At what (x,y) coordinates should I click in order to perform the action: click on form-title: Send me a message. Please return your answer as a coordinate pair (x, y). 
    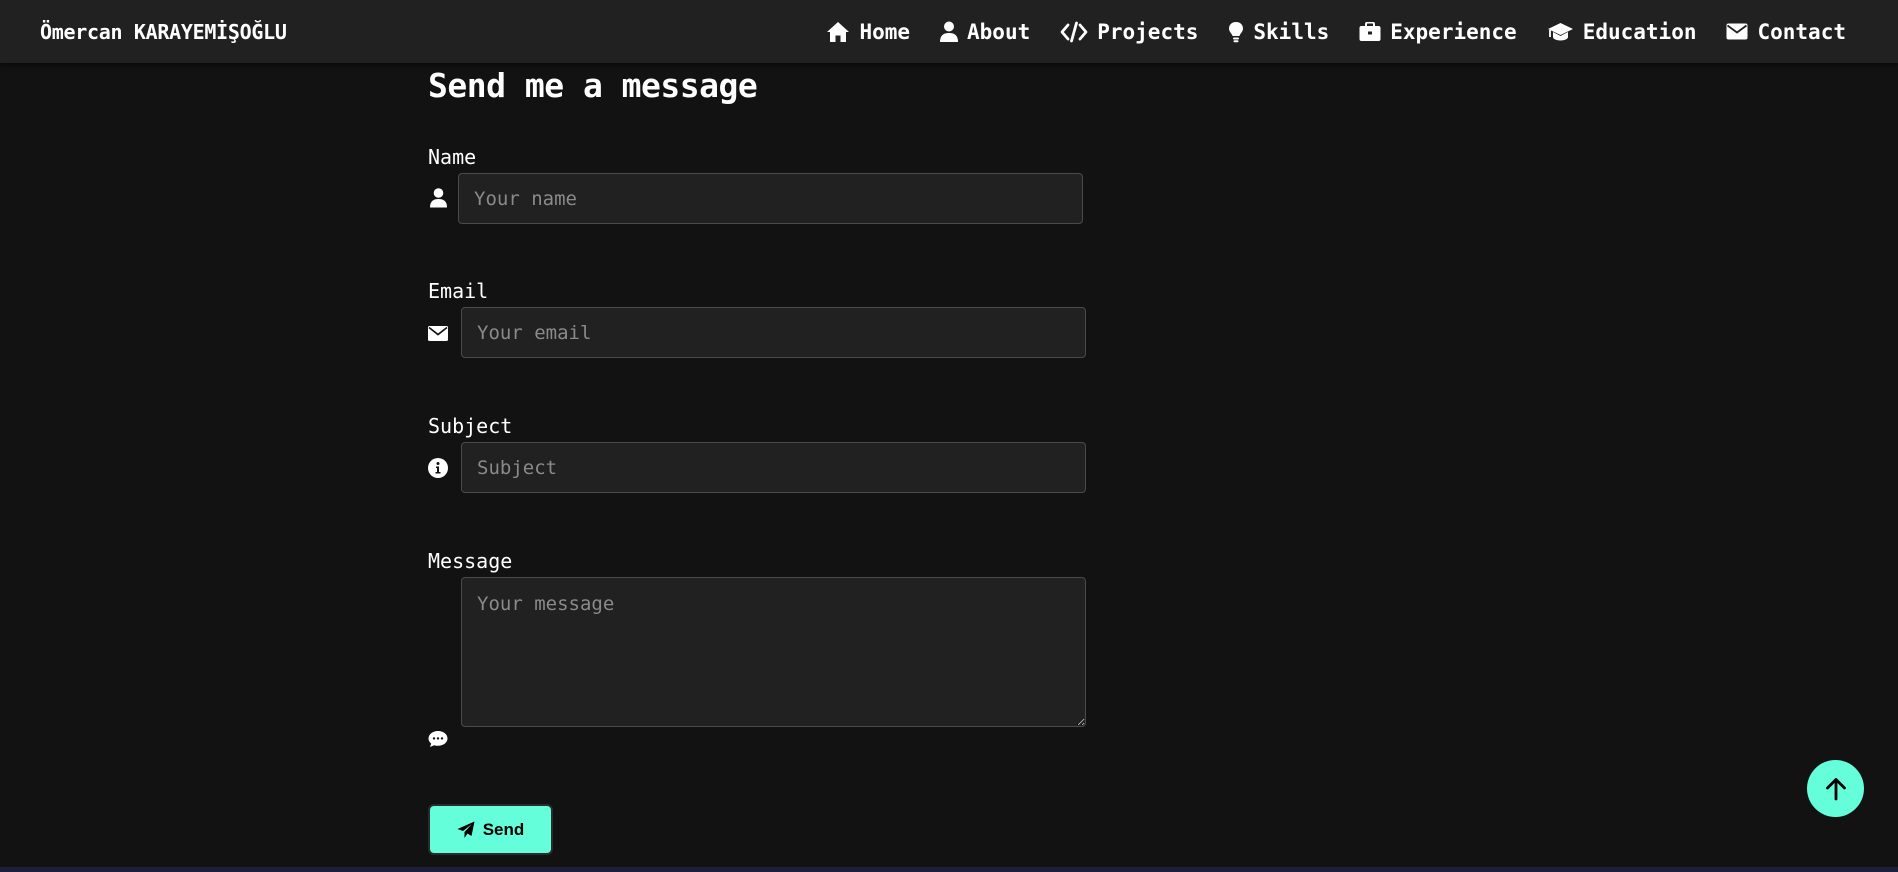
    Looking at the image, I should click on (593, 85).